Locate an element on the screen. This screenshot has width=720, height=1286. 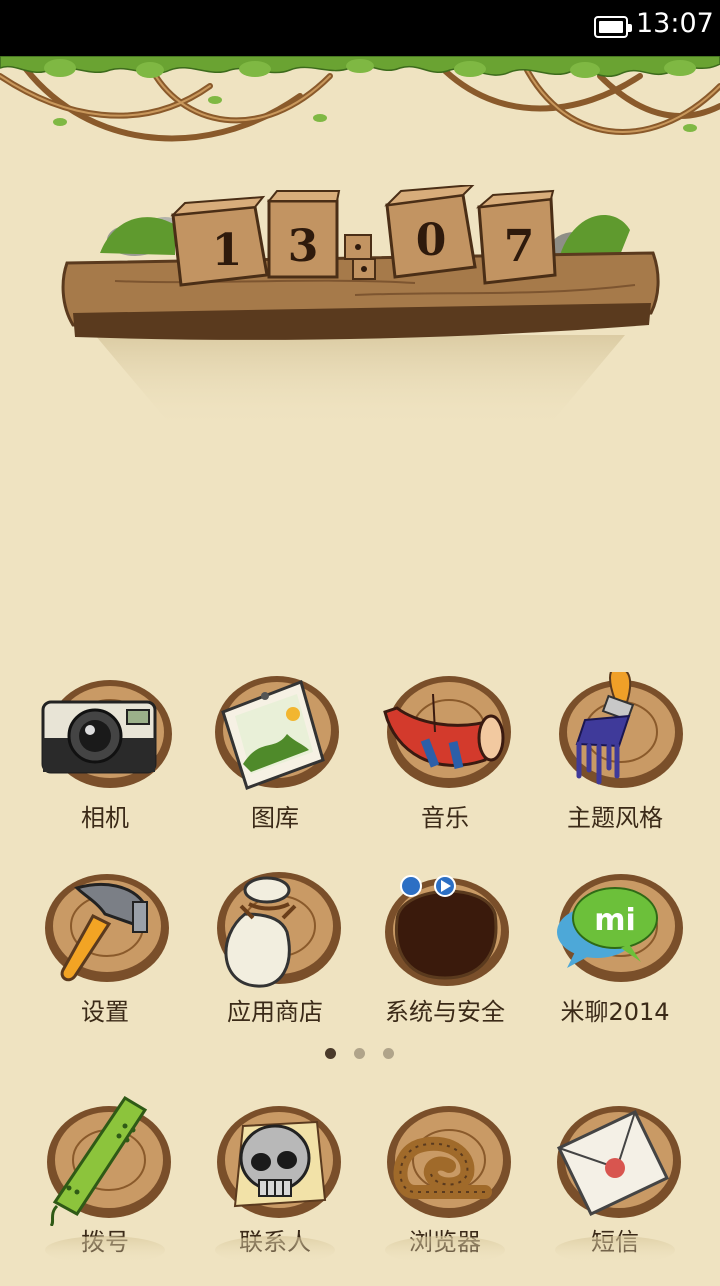
app-settings: 设置 is located at coordinates (105, 961).